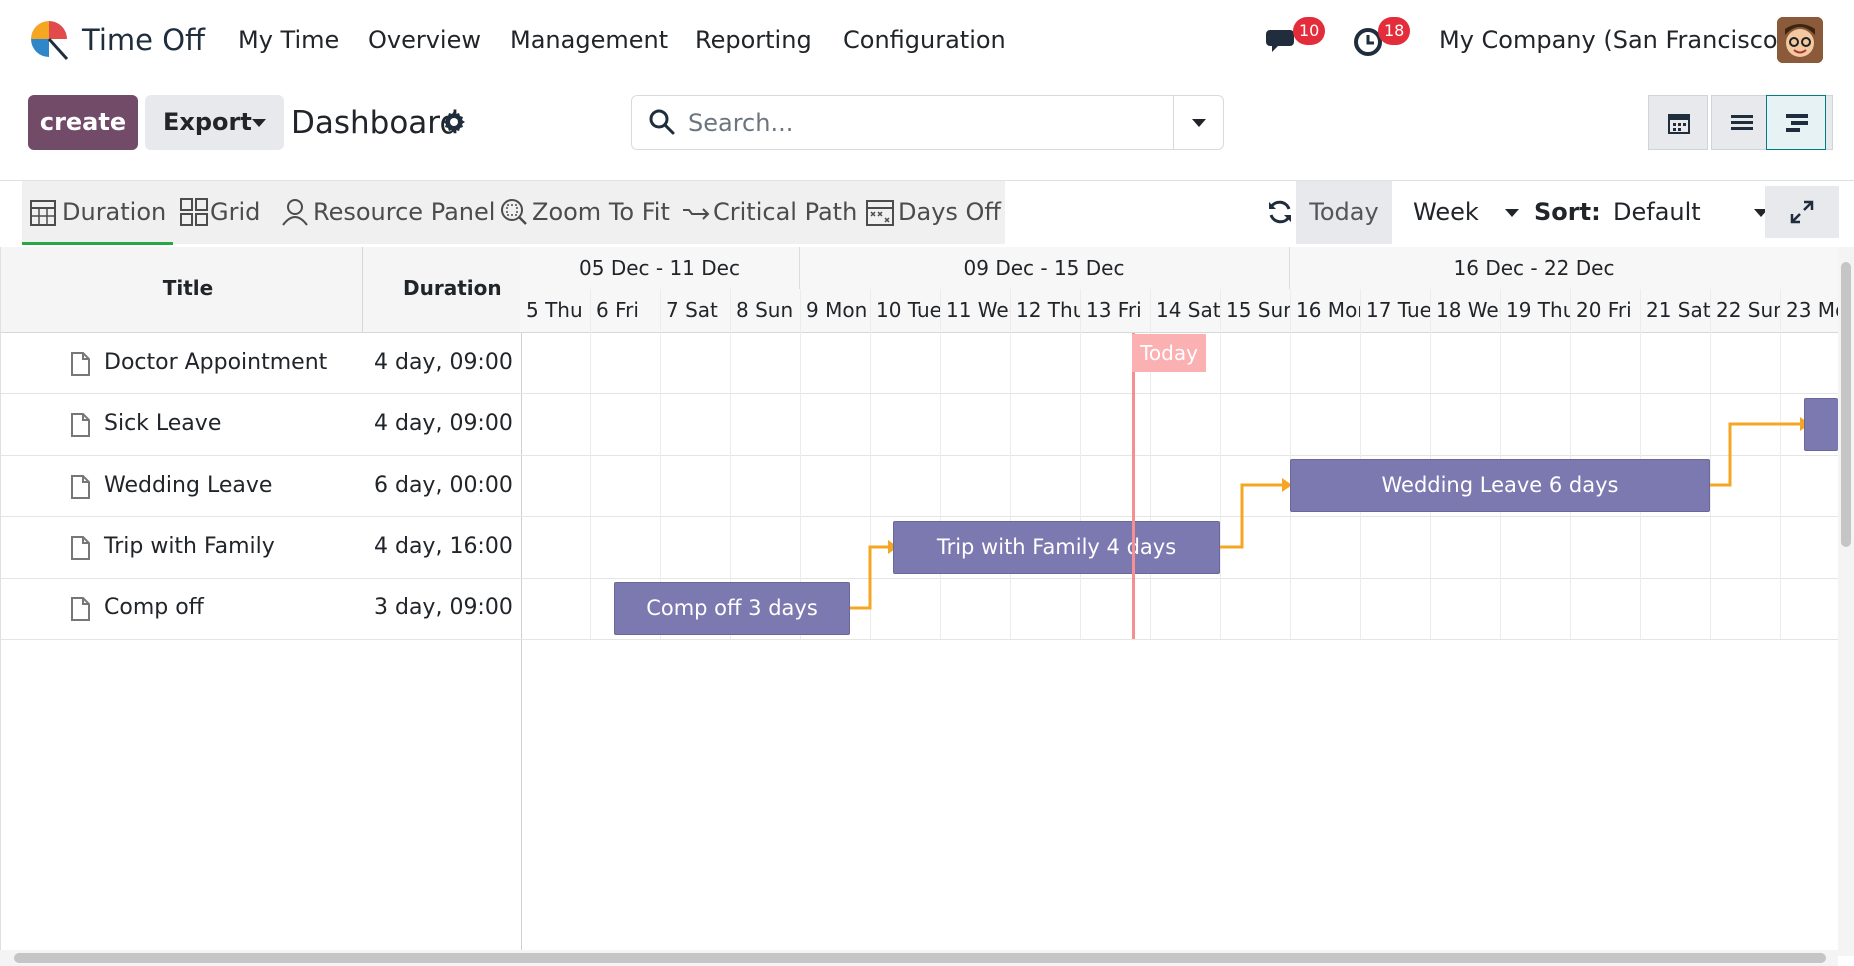  I want to click on calendar-grid-icon, so click(43, 213).